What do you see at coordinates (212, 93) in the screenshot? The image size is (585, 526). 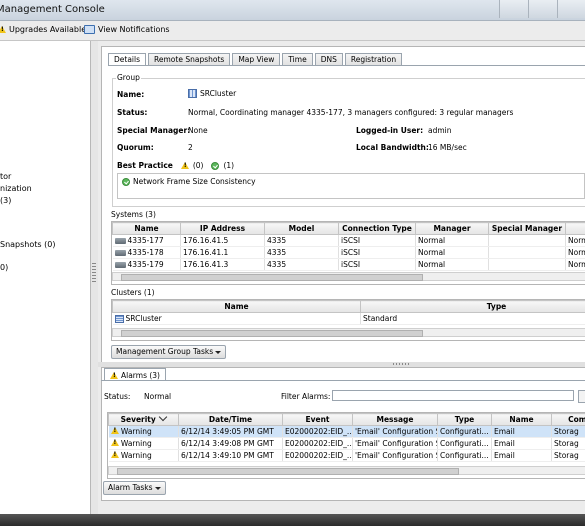 I see `group-name-value: SRCluster` at bounding box center [212, 93].